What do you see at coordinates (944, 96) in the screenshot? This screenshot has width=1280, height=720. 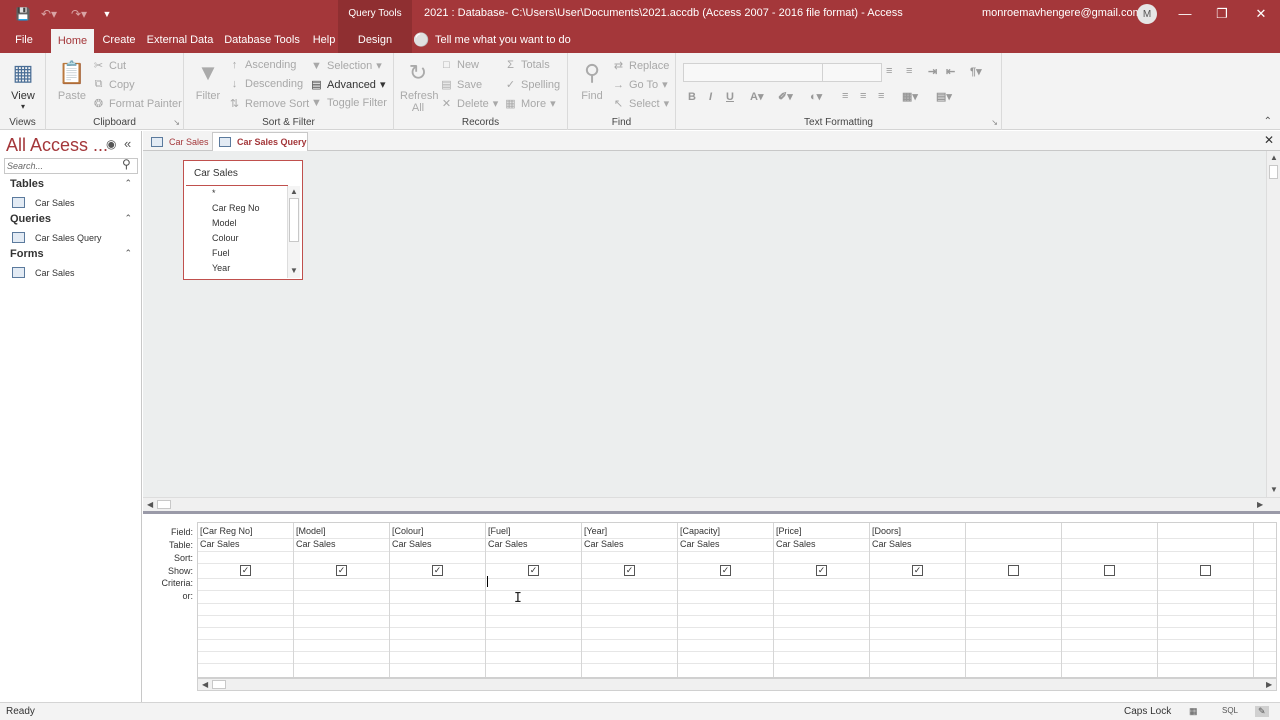 I see `alt-row-color-icon: ▤▾` at bounding box center [944, 96].